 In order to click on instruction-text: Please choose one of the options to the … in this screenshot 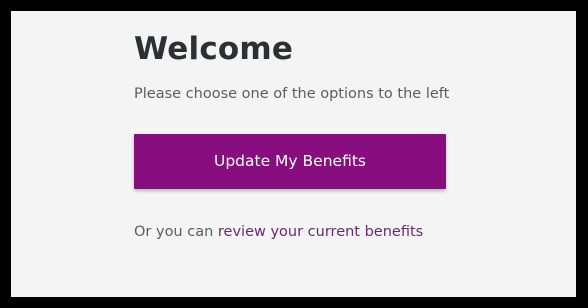, I will do `click(292, 94)`.